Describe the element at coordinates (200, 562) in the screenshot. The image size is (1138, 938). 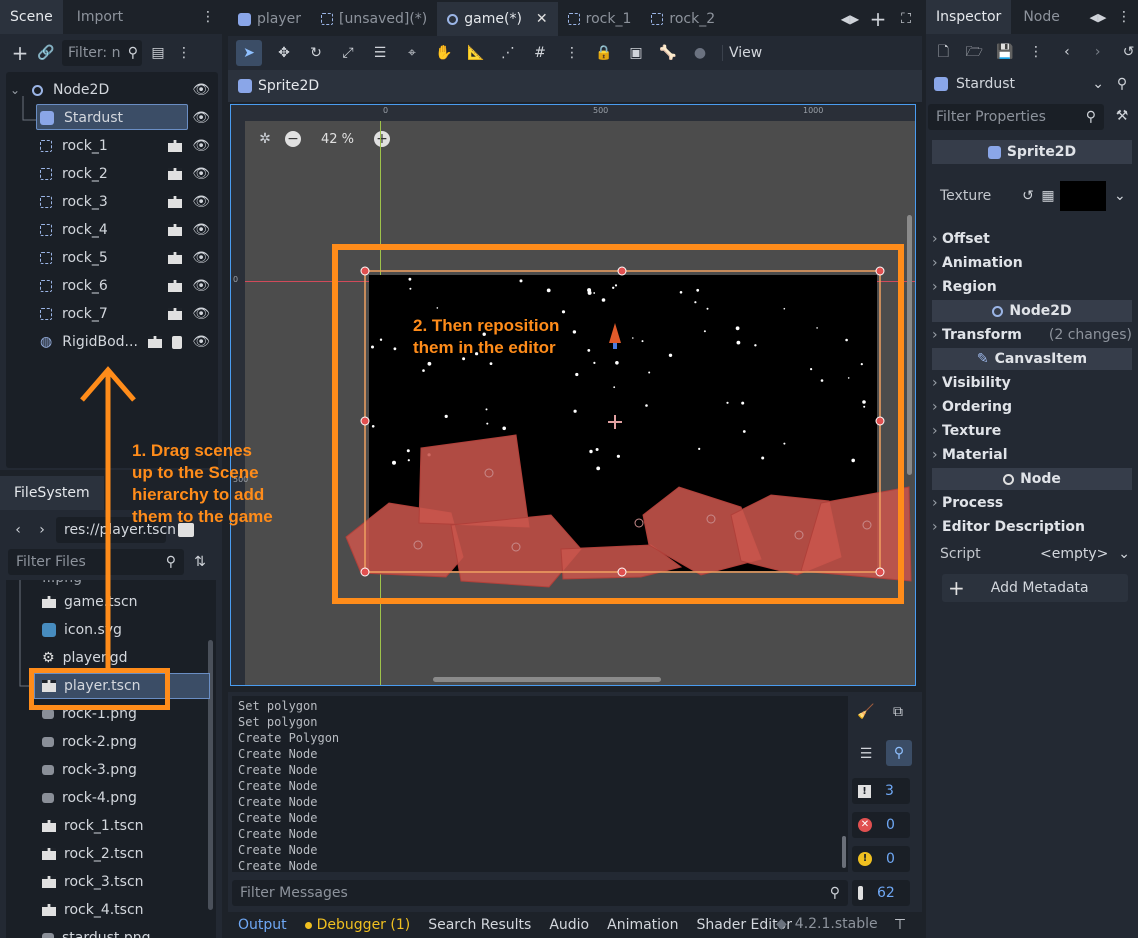
I see `sort-icon: ⇅` at that location.